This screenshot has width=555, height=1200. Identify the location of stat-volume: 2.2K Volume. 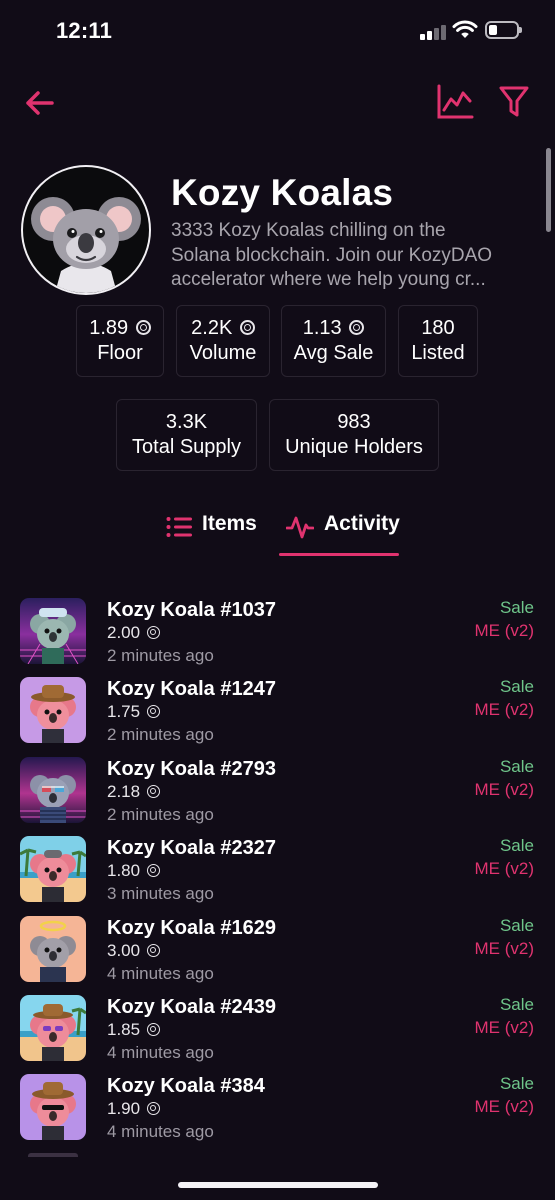
(223, 341).